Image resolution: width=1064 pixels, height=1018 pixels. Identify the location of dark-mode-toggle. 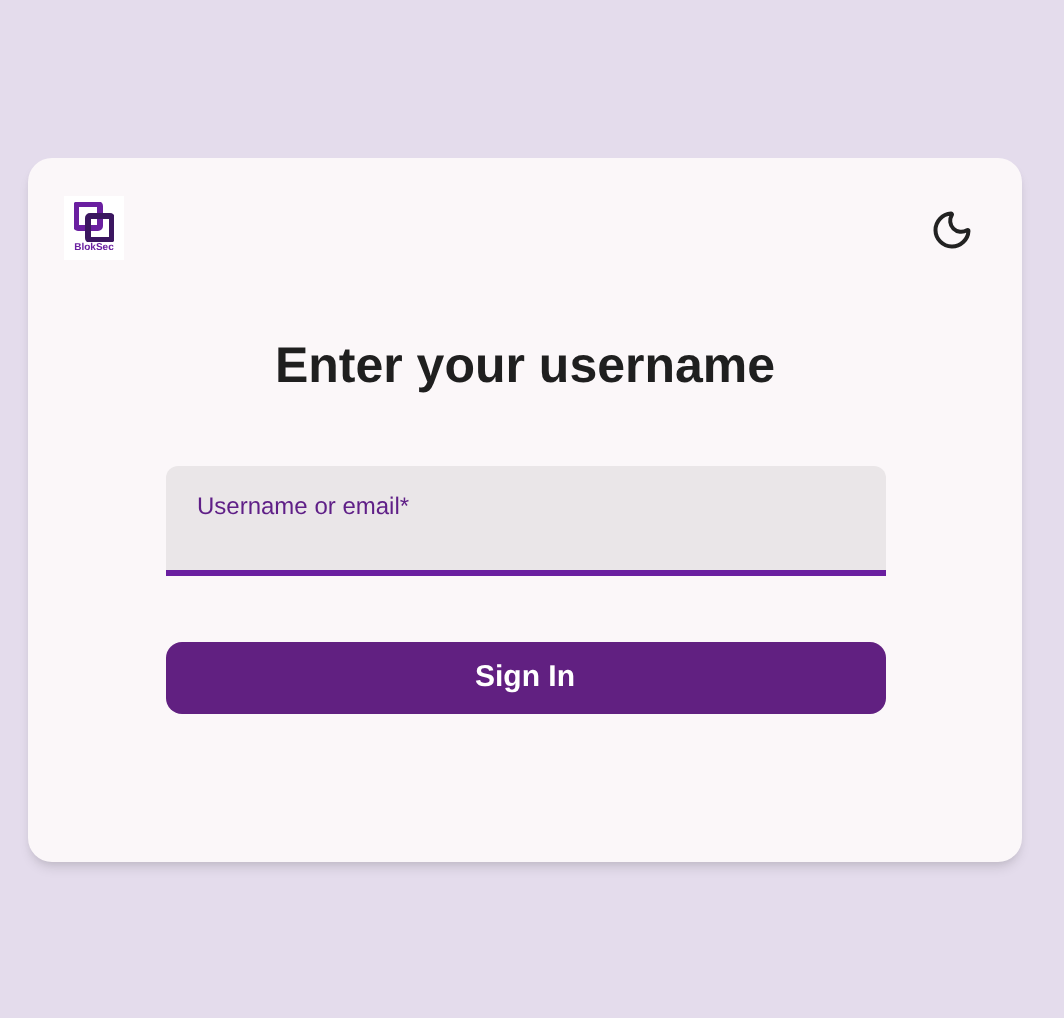
(952, 230).